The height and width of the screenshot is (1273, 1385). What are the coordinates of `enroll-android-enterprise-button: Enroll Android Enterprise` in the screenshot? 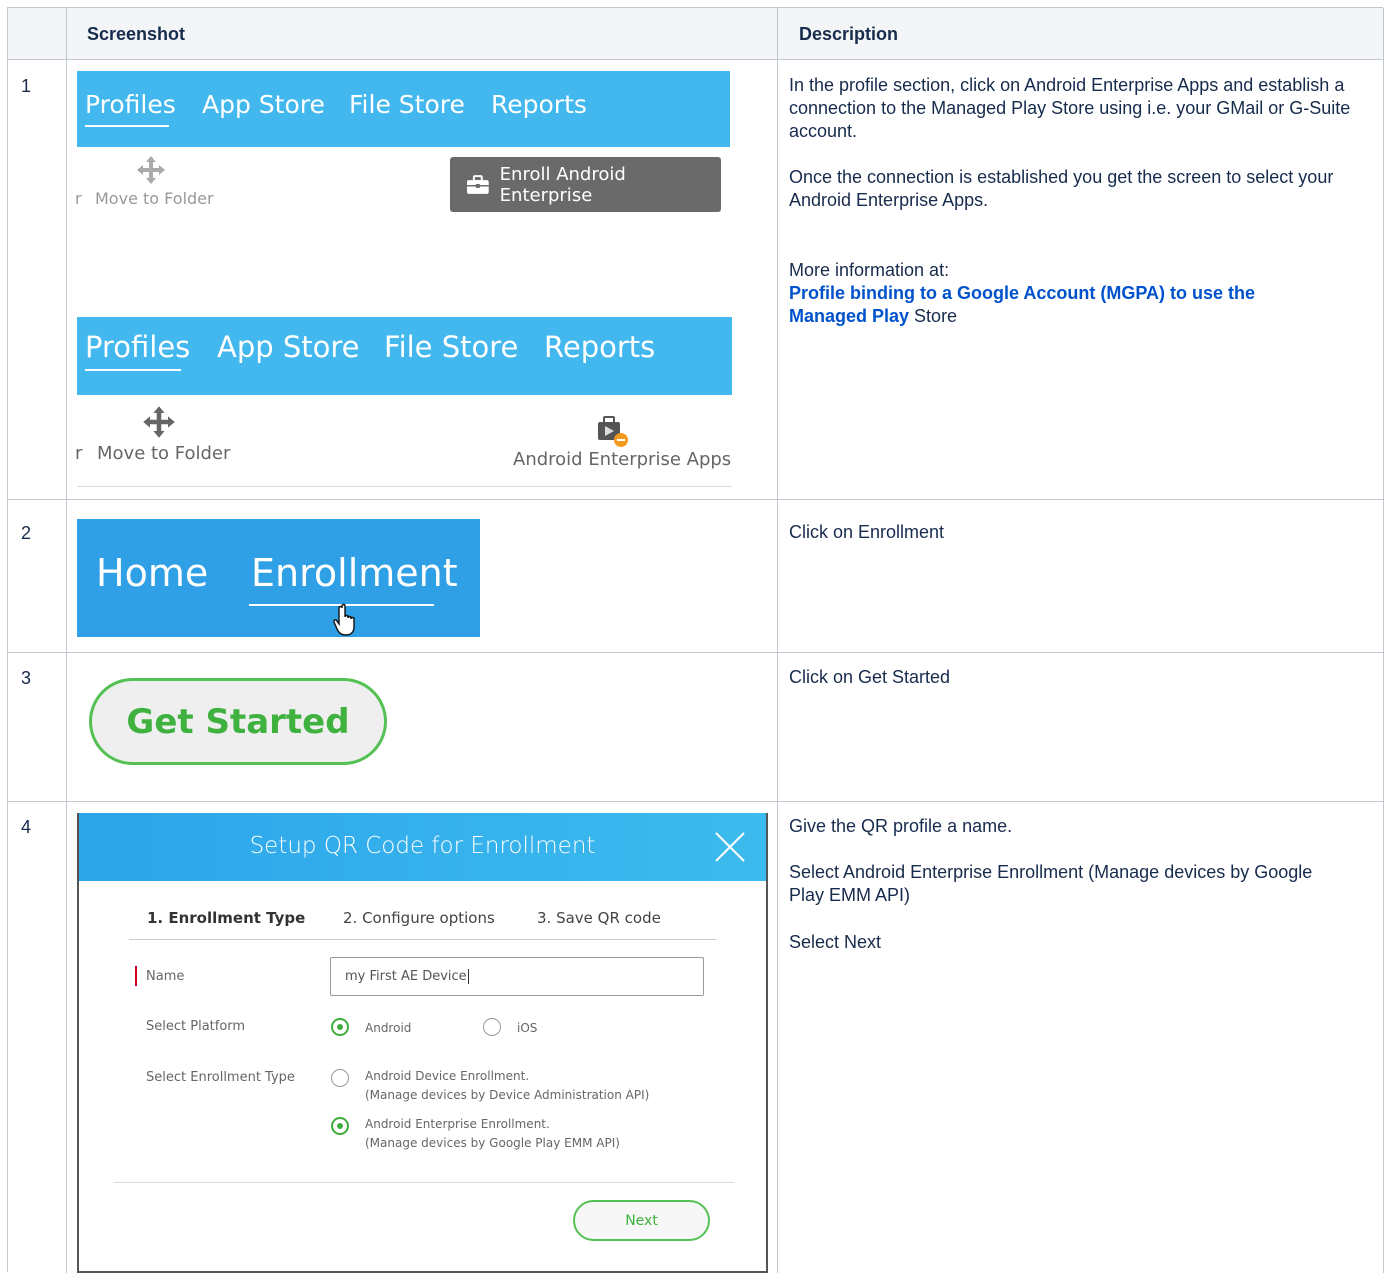 It's located at (585, 184).